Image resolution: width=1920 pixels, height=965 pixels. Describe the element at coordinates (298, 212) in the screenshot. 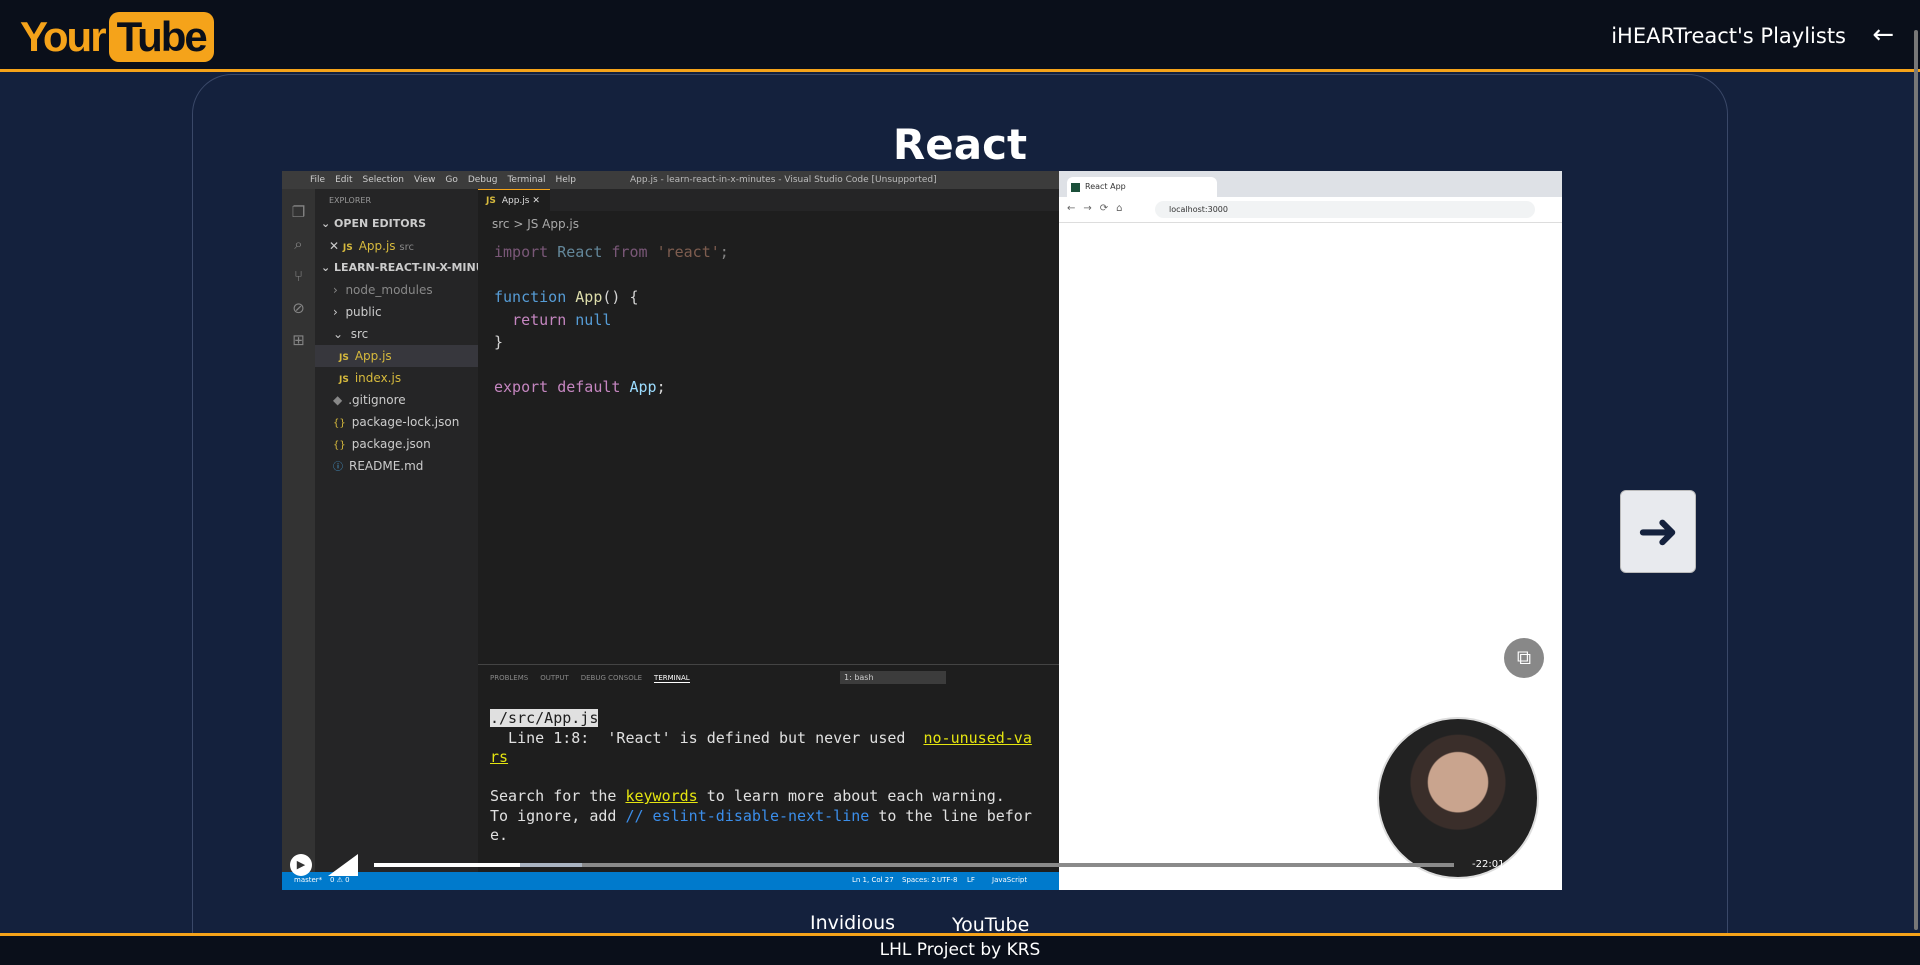

I see `files-icon: ❐` at that location.